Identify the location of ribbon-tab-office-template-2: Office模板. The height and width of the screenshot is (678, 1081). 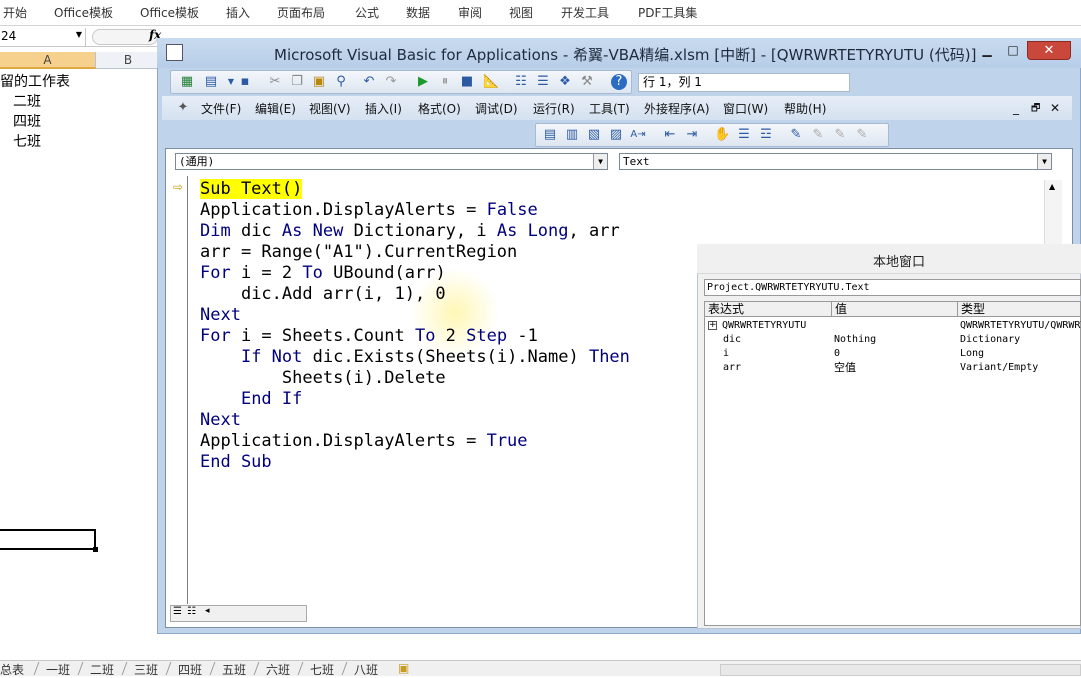
(169, 12).